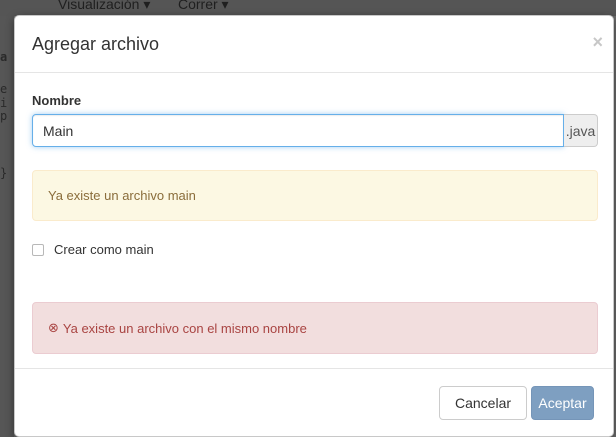 The width and height of the screenshot is (616, 437). What do you see at coordinates (38, 249) in the screenshot?
I see `create-as-main-checkbox` at bounding box center [38, 249].